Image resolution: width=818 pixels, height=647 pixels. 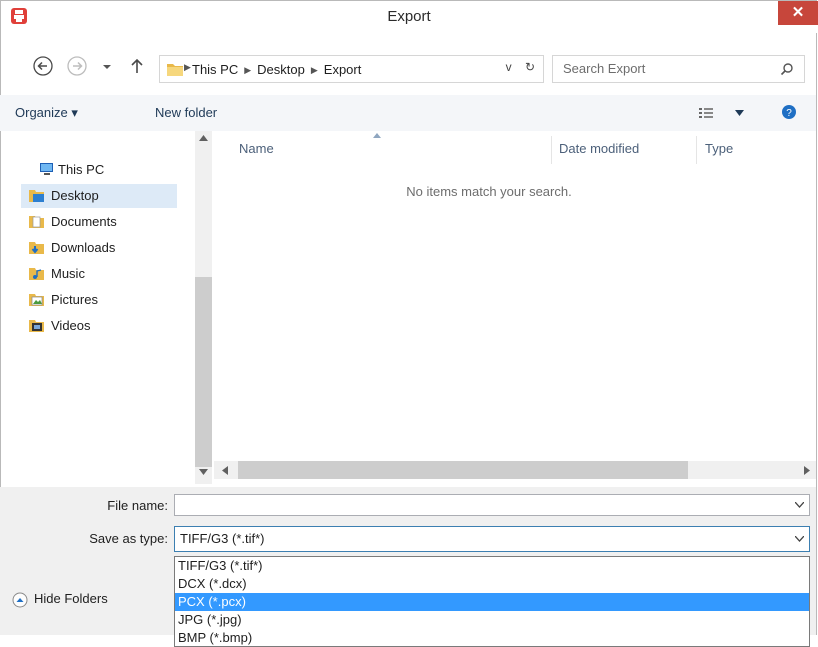 I want to click on type-option-dcx: DCX (*.dcx), so click(x=492, y=584).